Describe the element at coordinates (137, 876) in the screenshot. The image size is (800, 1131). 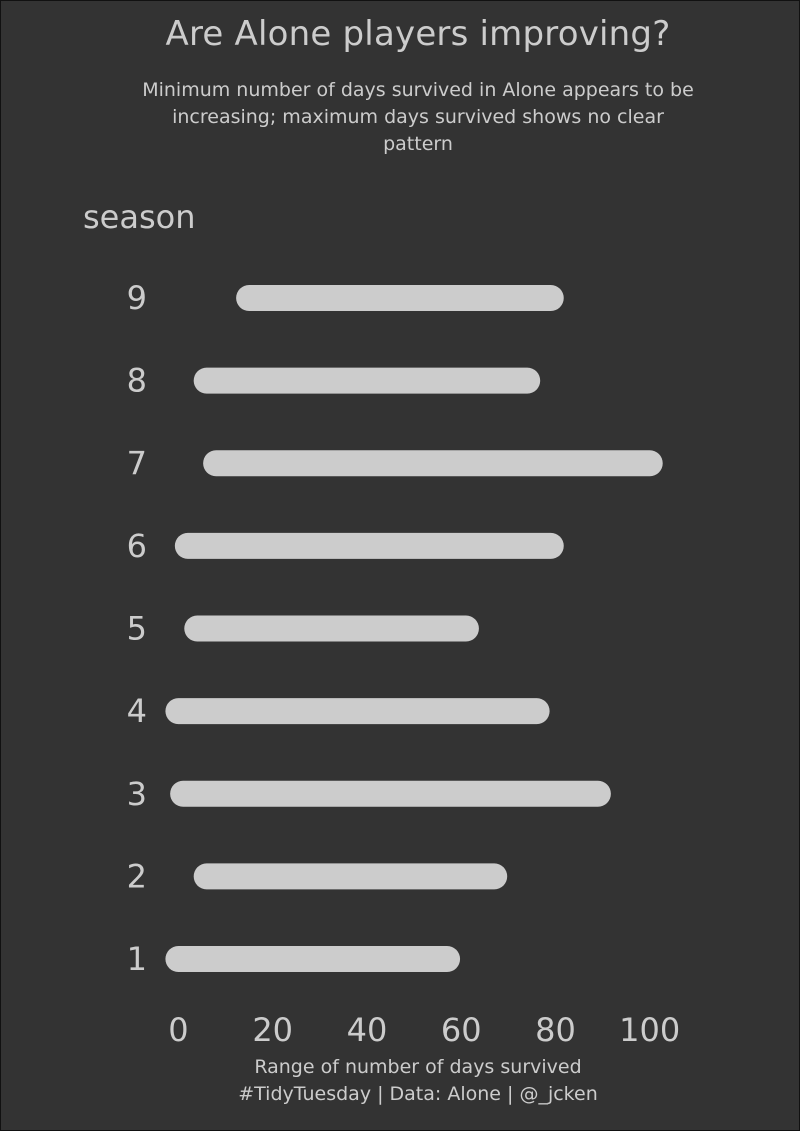
I see `y-tick-label-season-2: 2` at that location.